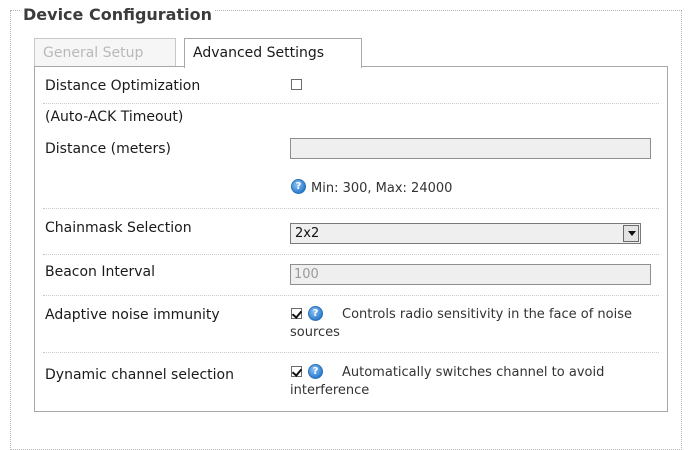 The image size is (694, 450). Describe the element at coordinates (307, 233) in the screenshot. I see `chainmask-selected-value: 2x2` at that location.